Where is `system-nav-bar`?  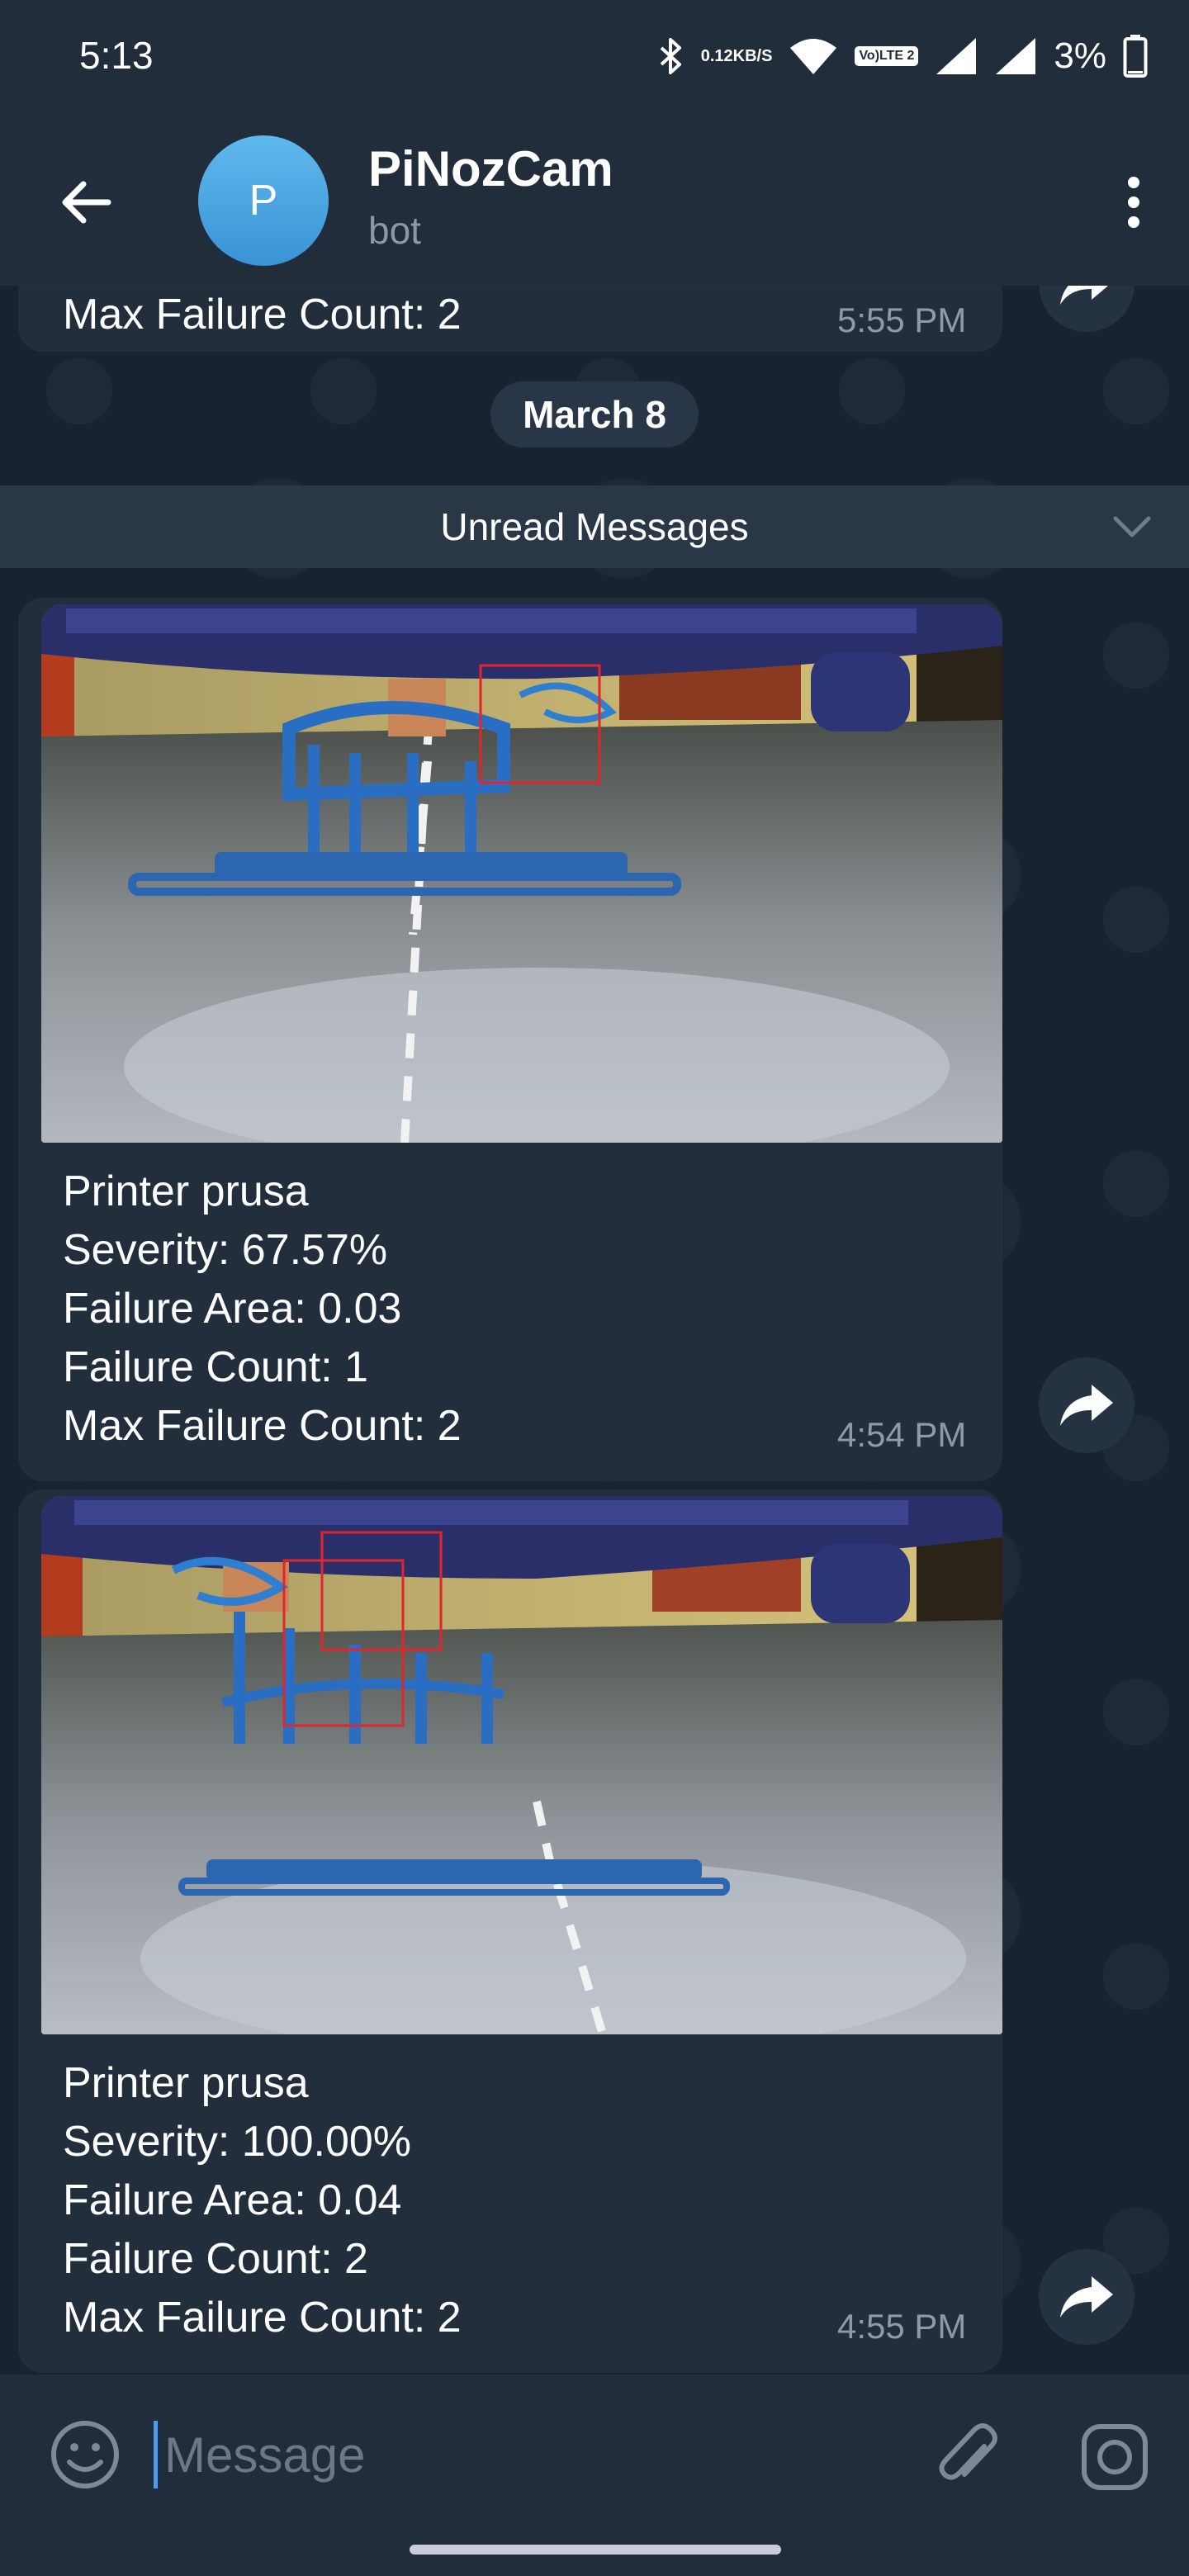
system-nav-bar is located at coordinates (594, 2549).